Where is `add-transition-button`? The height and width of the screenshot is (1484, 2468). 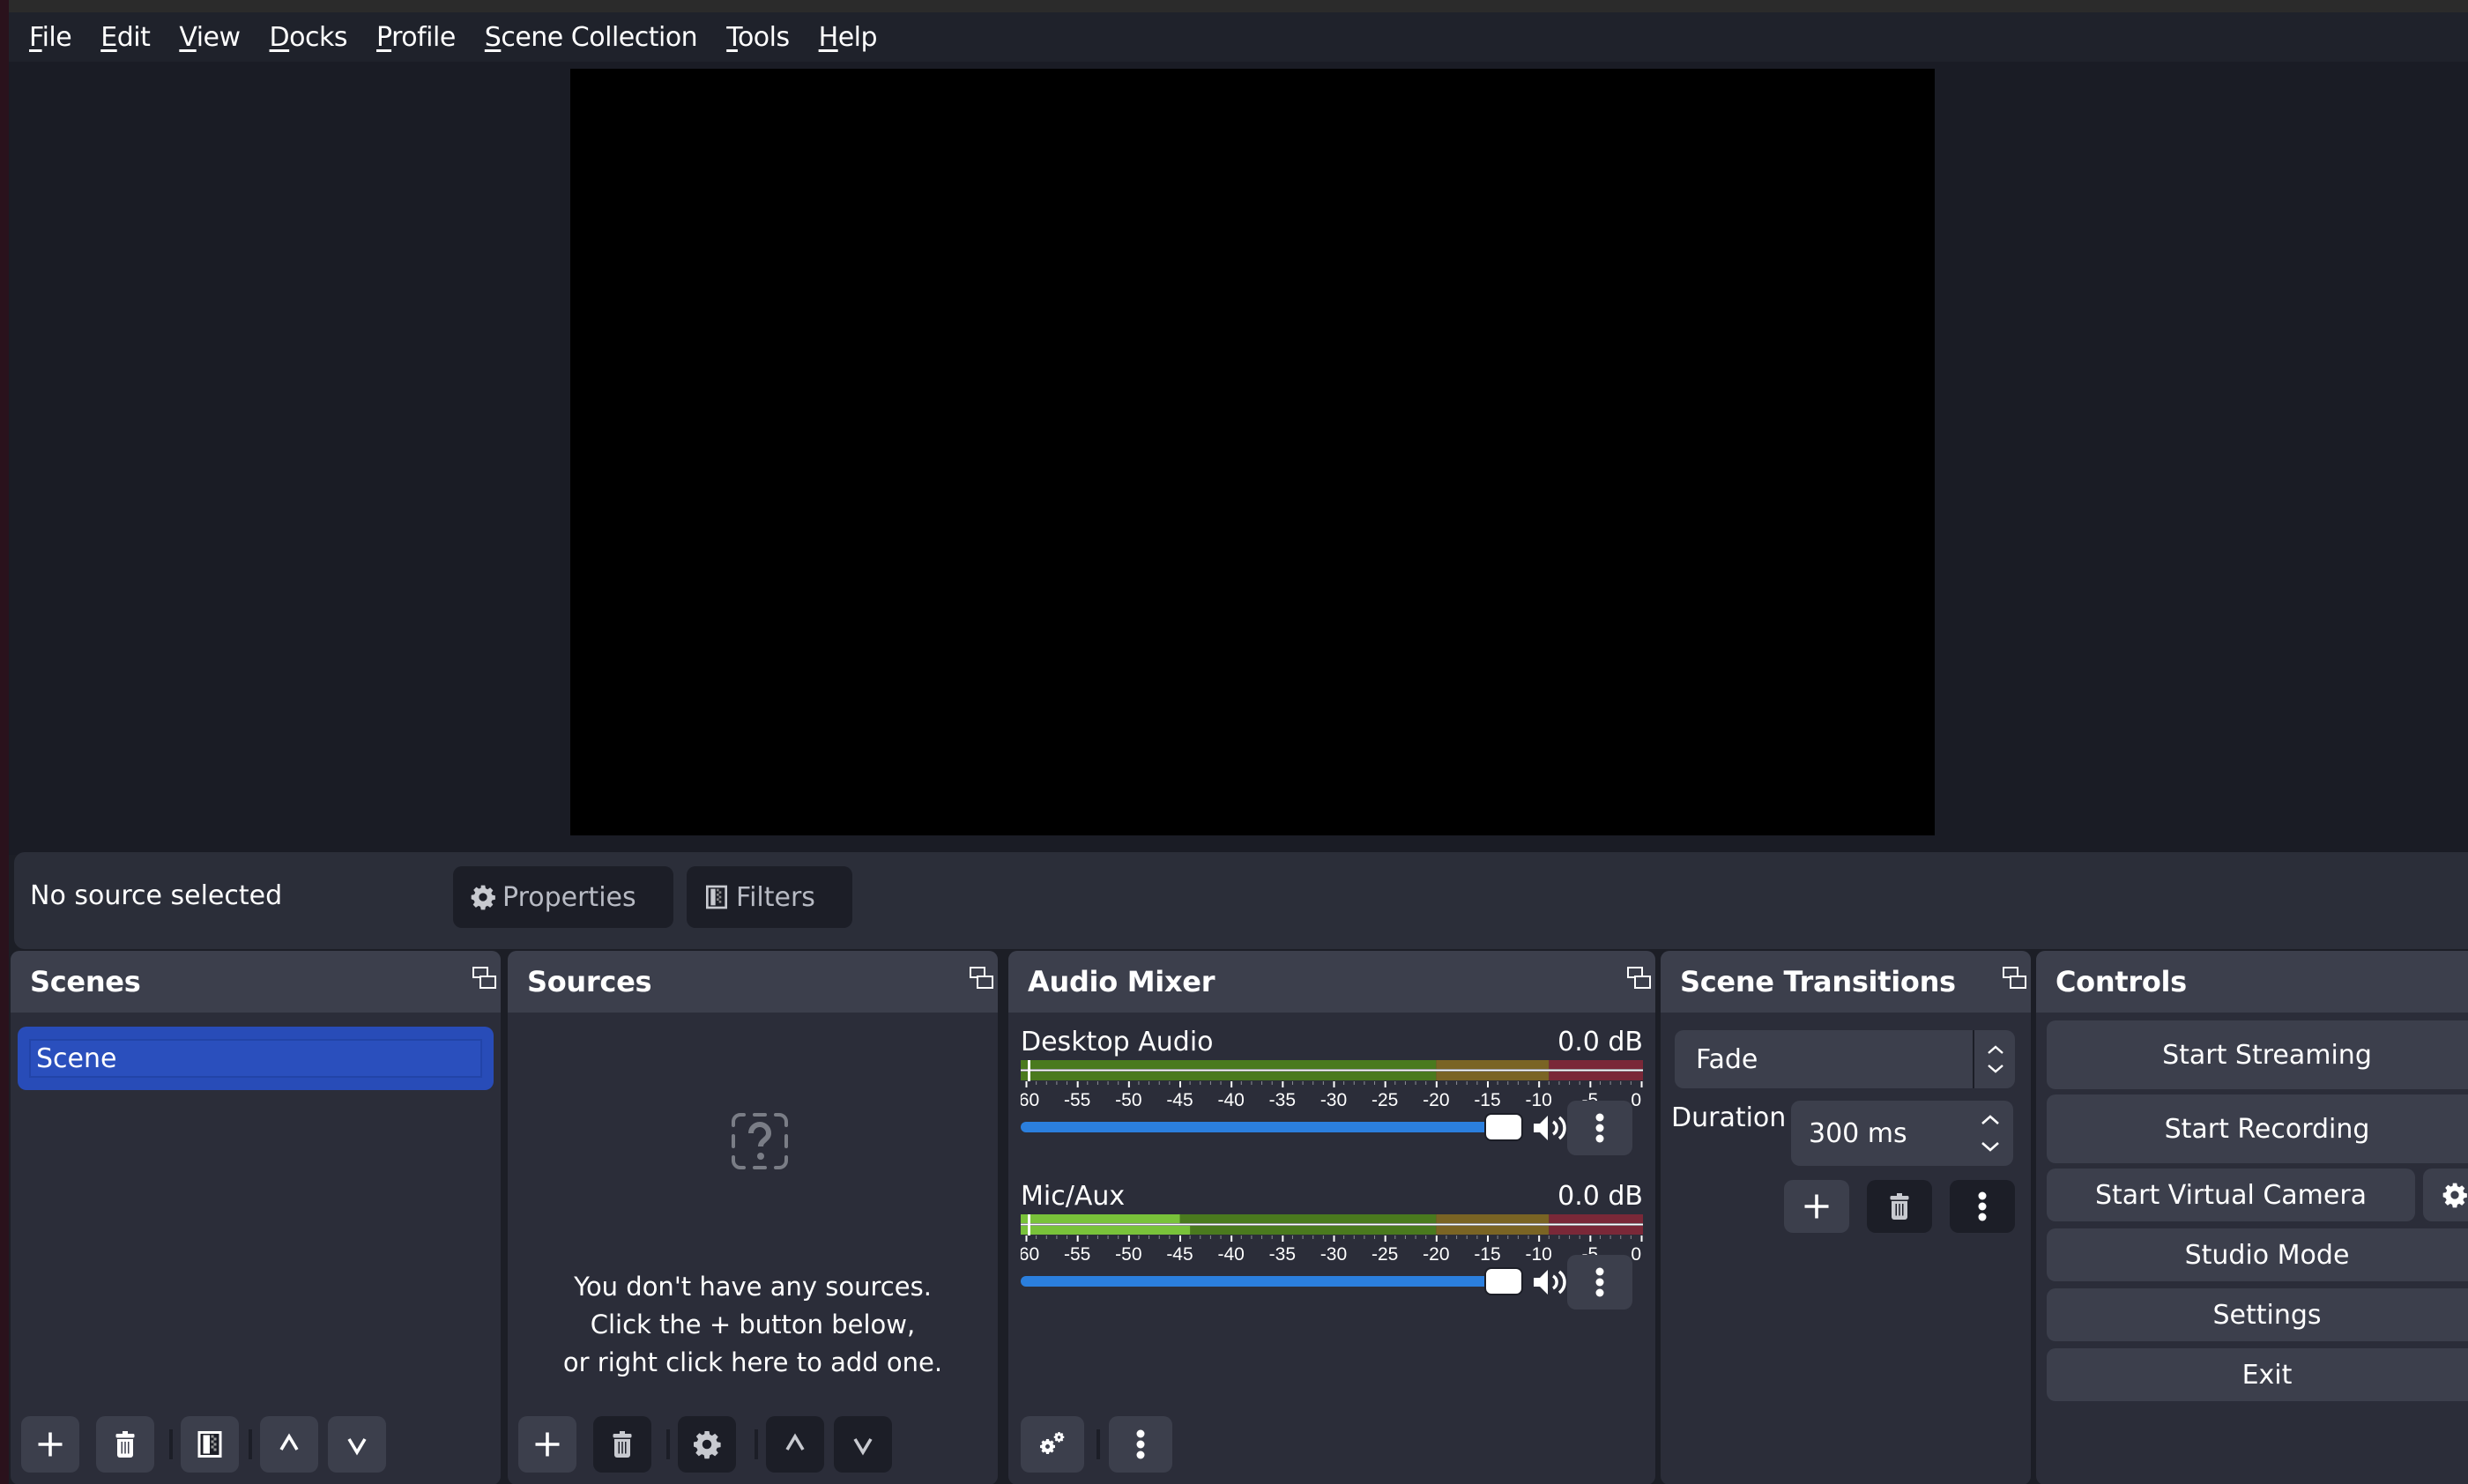 add-transition-button is located at coordinates (1817, 1206).